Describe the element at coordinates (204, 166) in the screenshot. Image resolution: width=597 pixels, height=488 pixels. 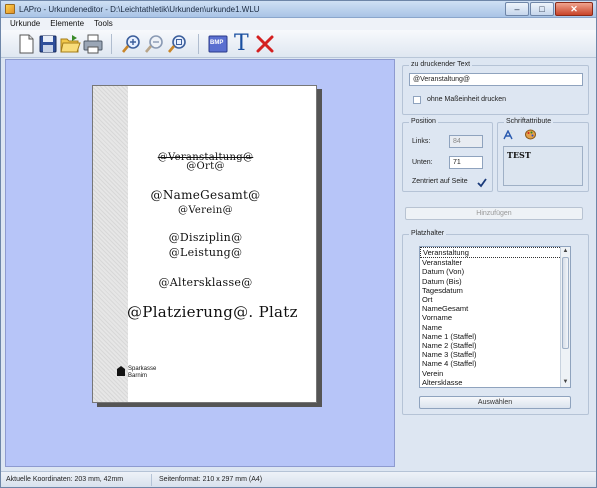
I see `placeholder-ort: @Ort@` at that location.